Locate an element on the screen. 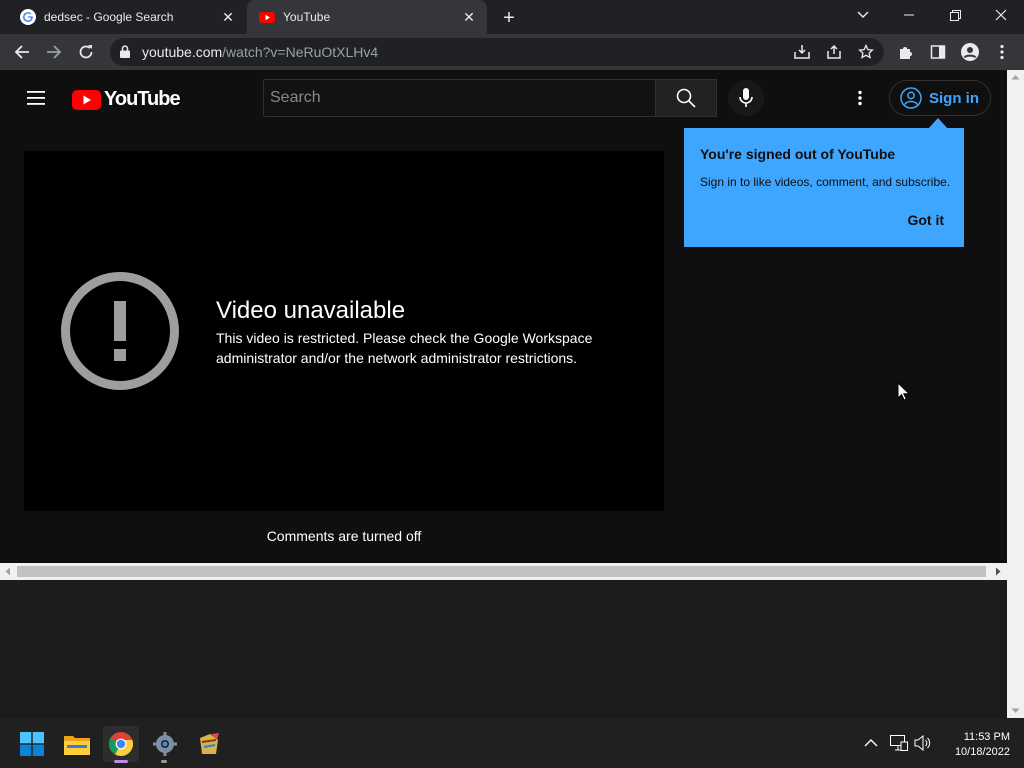 The image size is (1024, 768). chevron-up-icon is located at coordinates (871, 742).